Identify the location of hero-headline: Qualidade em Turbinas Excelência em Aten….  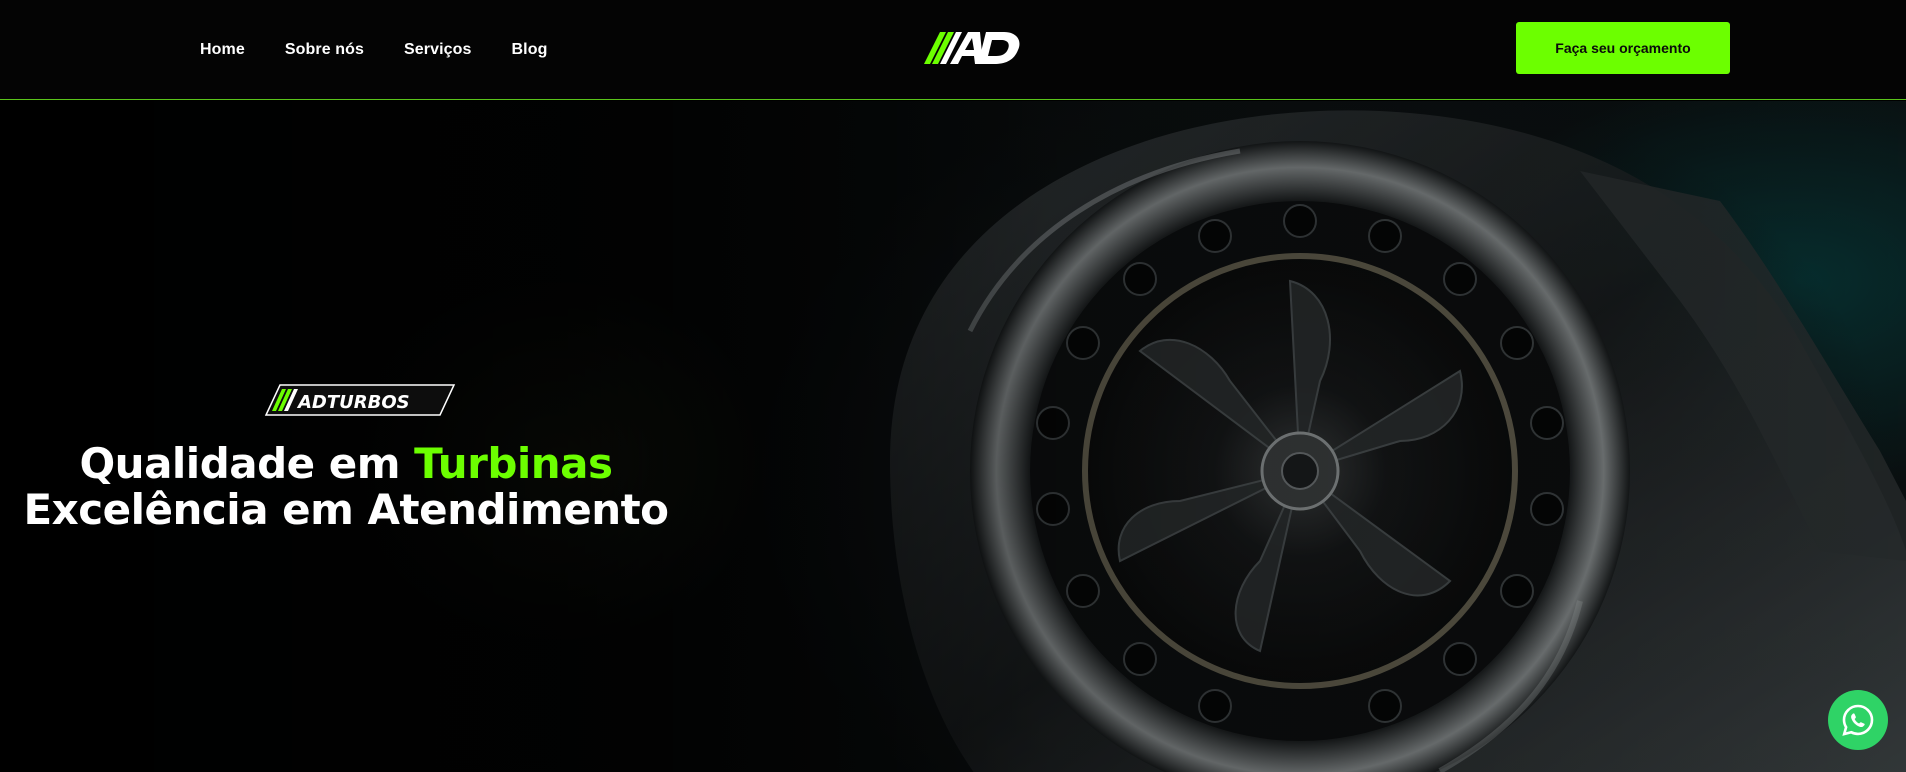
(346, 487).